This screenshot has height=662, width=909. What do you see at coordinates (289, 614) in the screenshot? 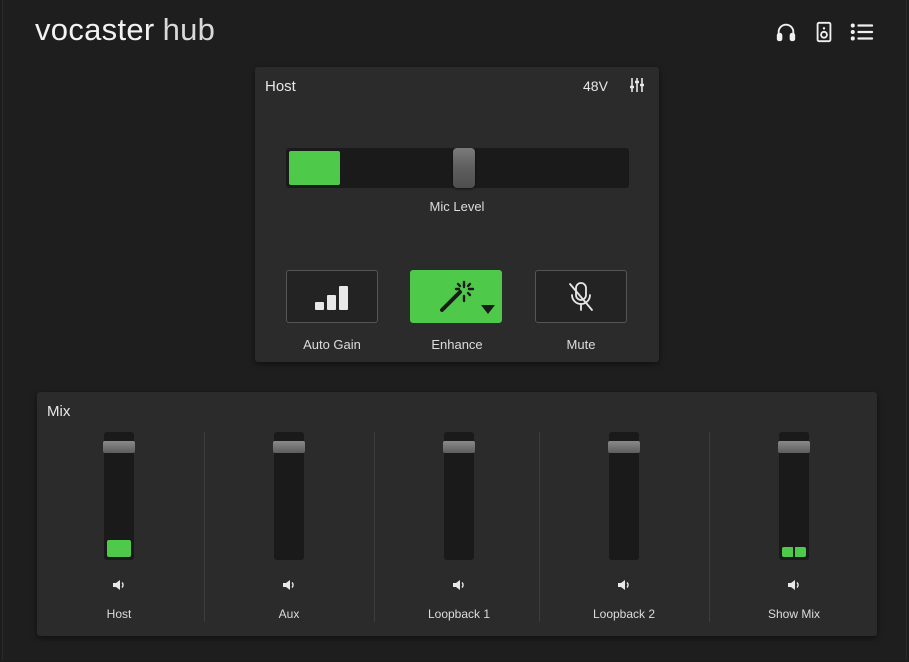
I see `mix-channel-label: Aux` at bounding box center [289, 614].